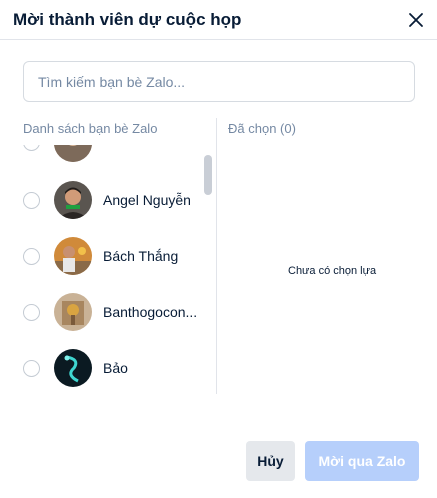  I want to click on friend-row: Angel Nguyễn, so click(108, 200).